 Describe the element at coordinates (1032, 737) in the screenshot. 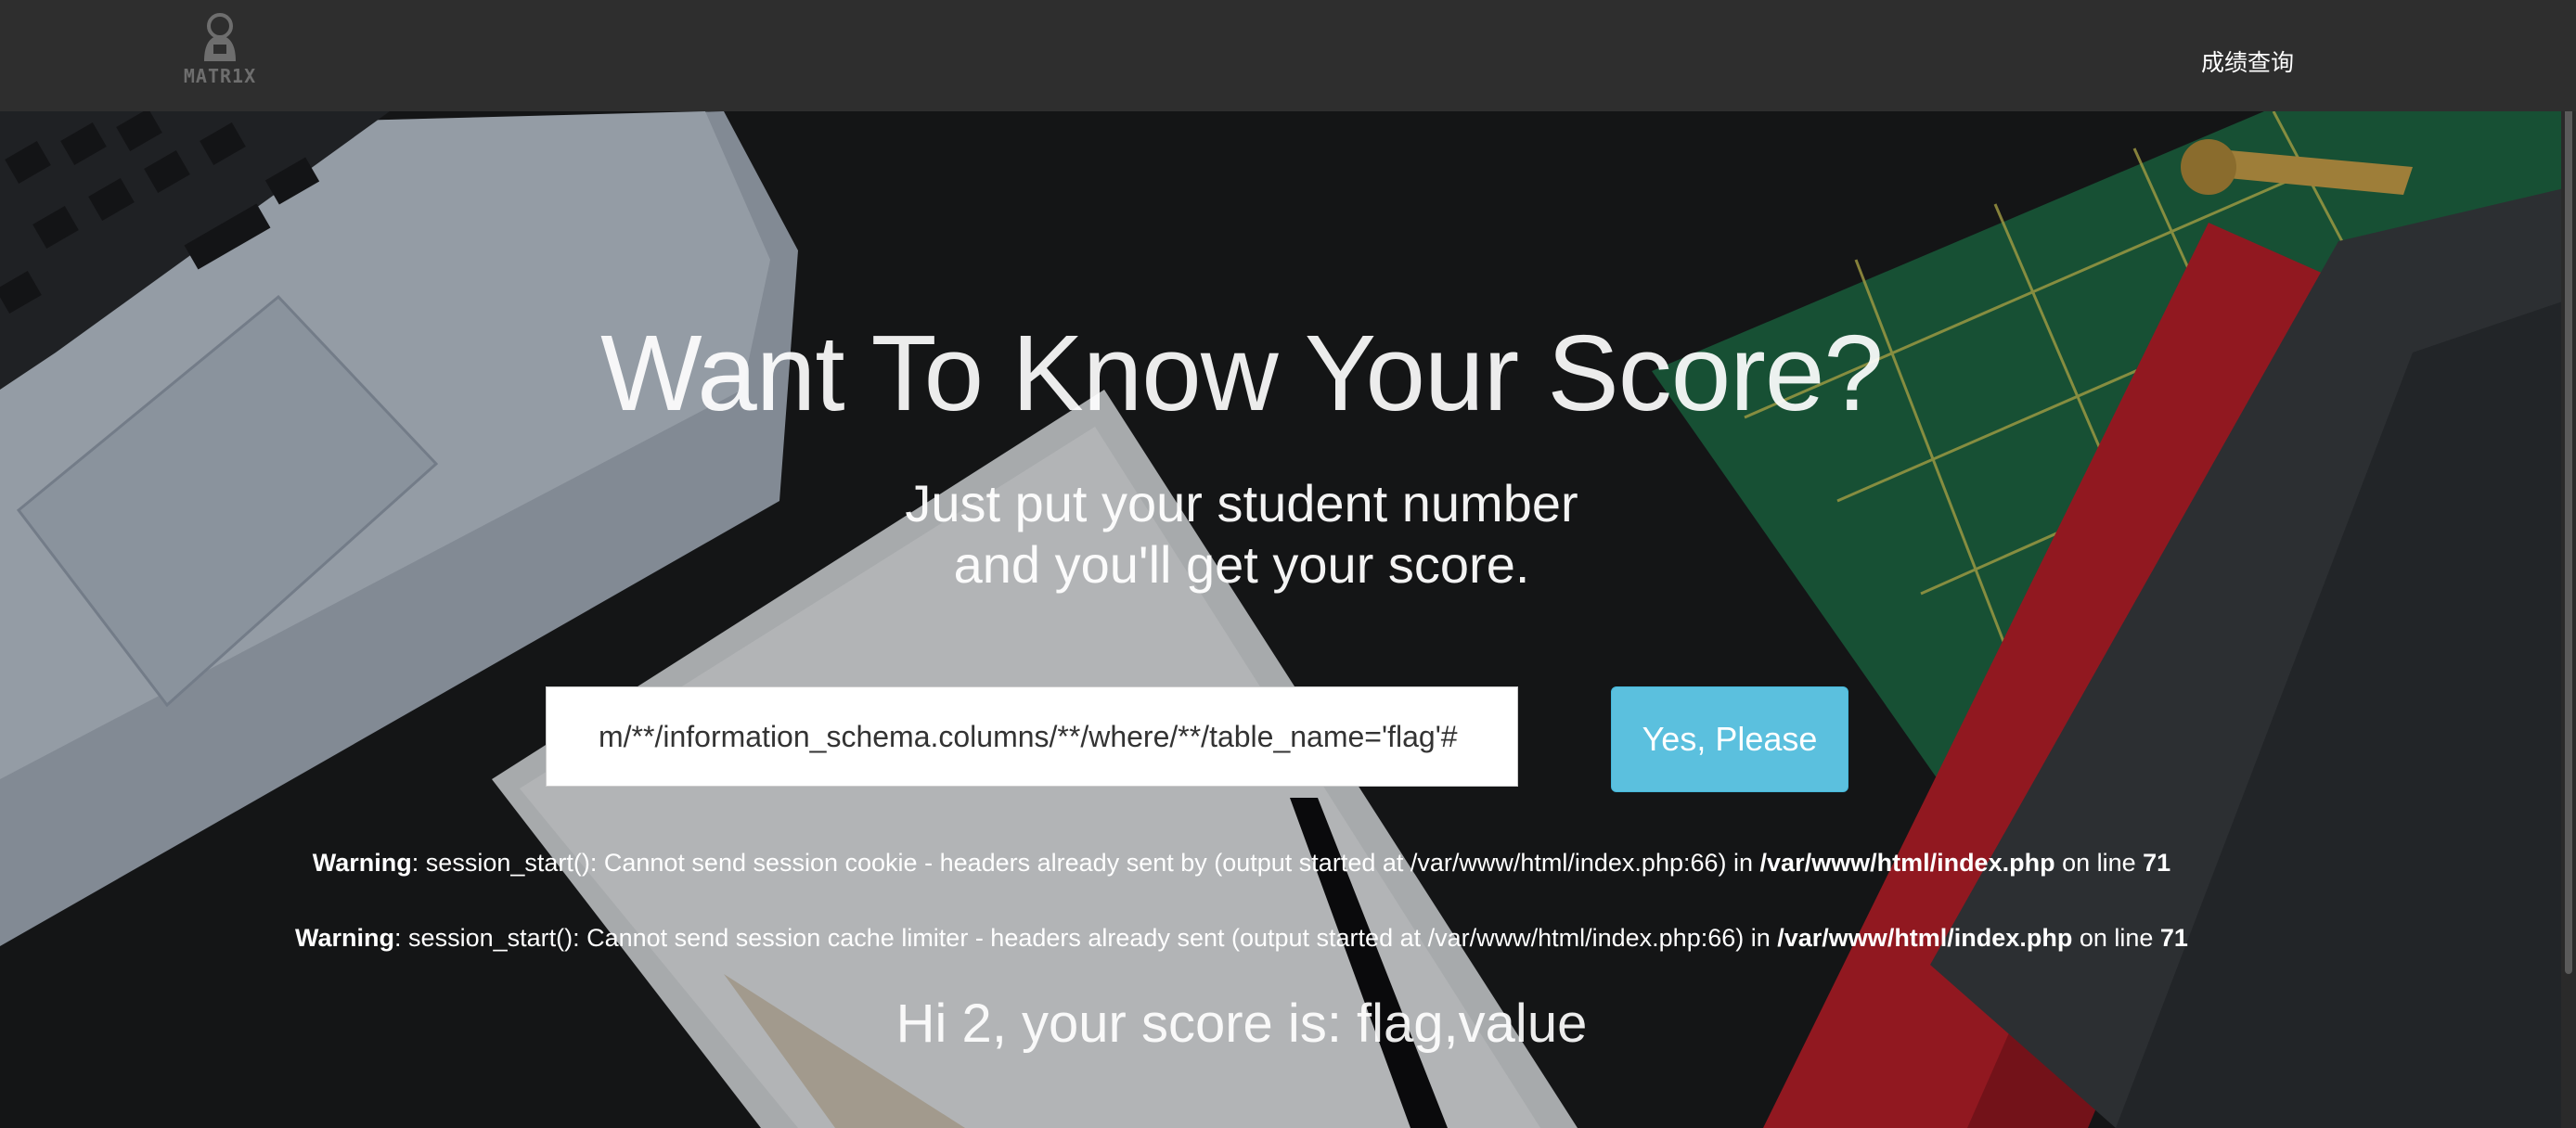

I see `student-number-input` at that location.